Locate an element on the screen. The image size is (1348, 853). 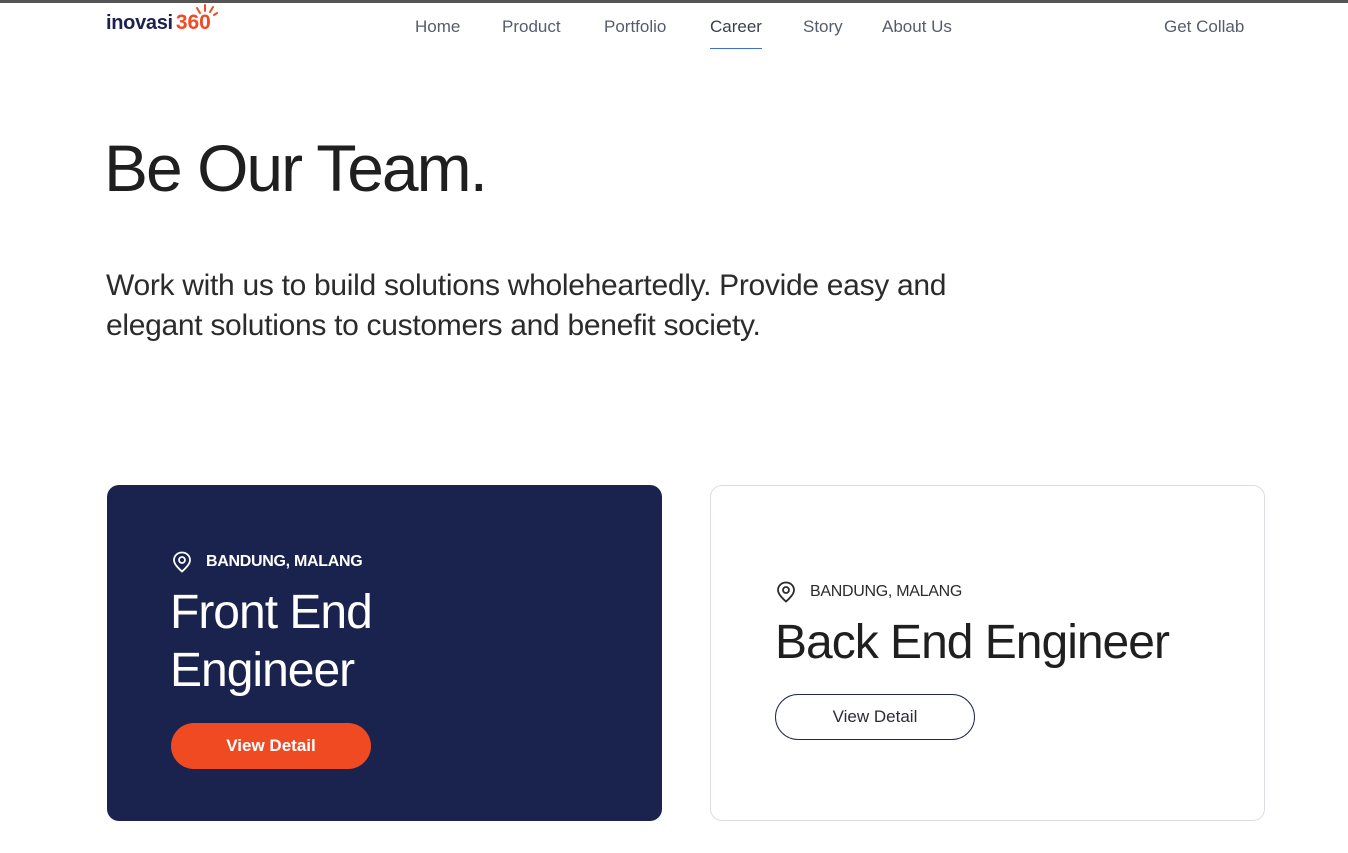
job-title-line-2: Engineer is located at coordinates (262, 670).